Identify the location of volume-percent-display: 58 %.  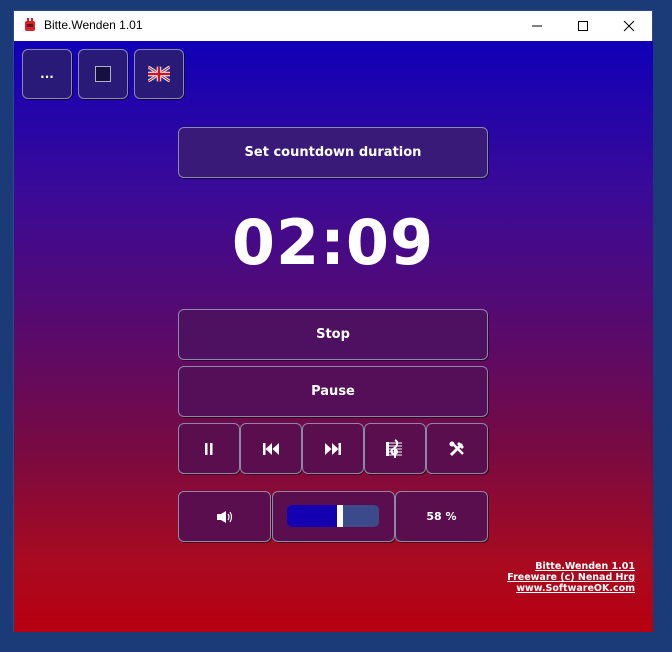
(441, 516).